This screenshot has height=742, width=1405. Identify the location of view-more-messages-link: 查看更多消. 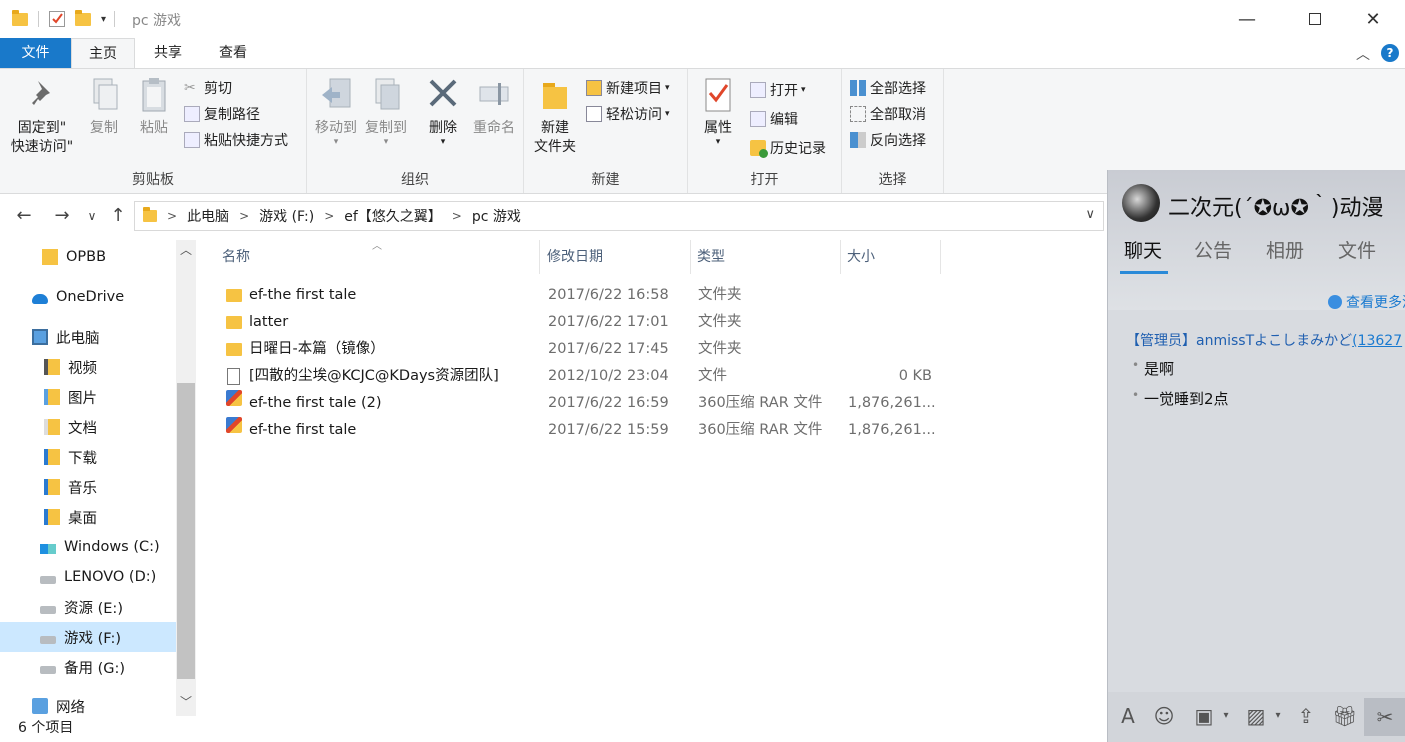
(1366, 302).